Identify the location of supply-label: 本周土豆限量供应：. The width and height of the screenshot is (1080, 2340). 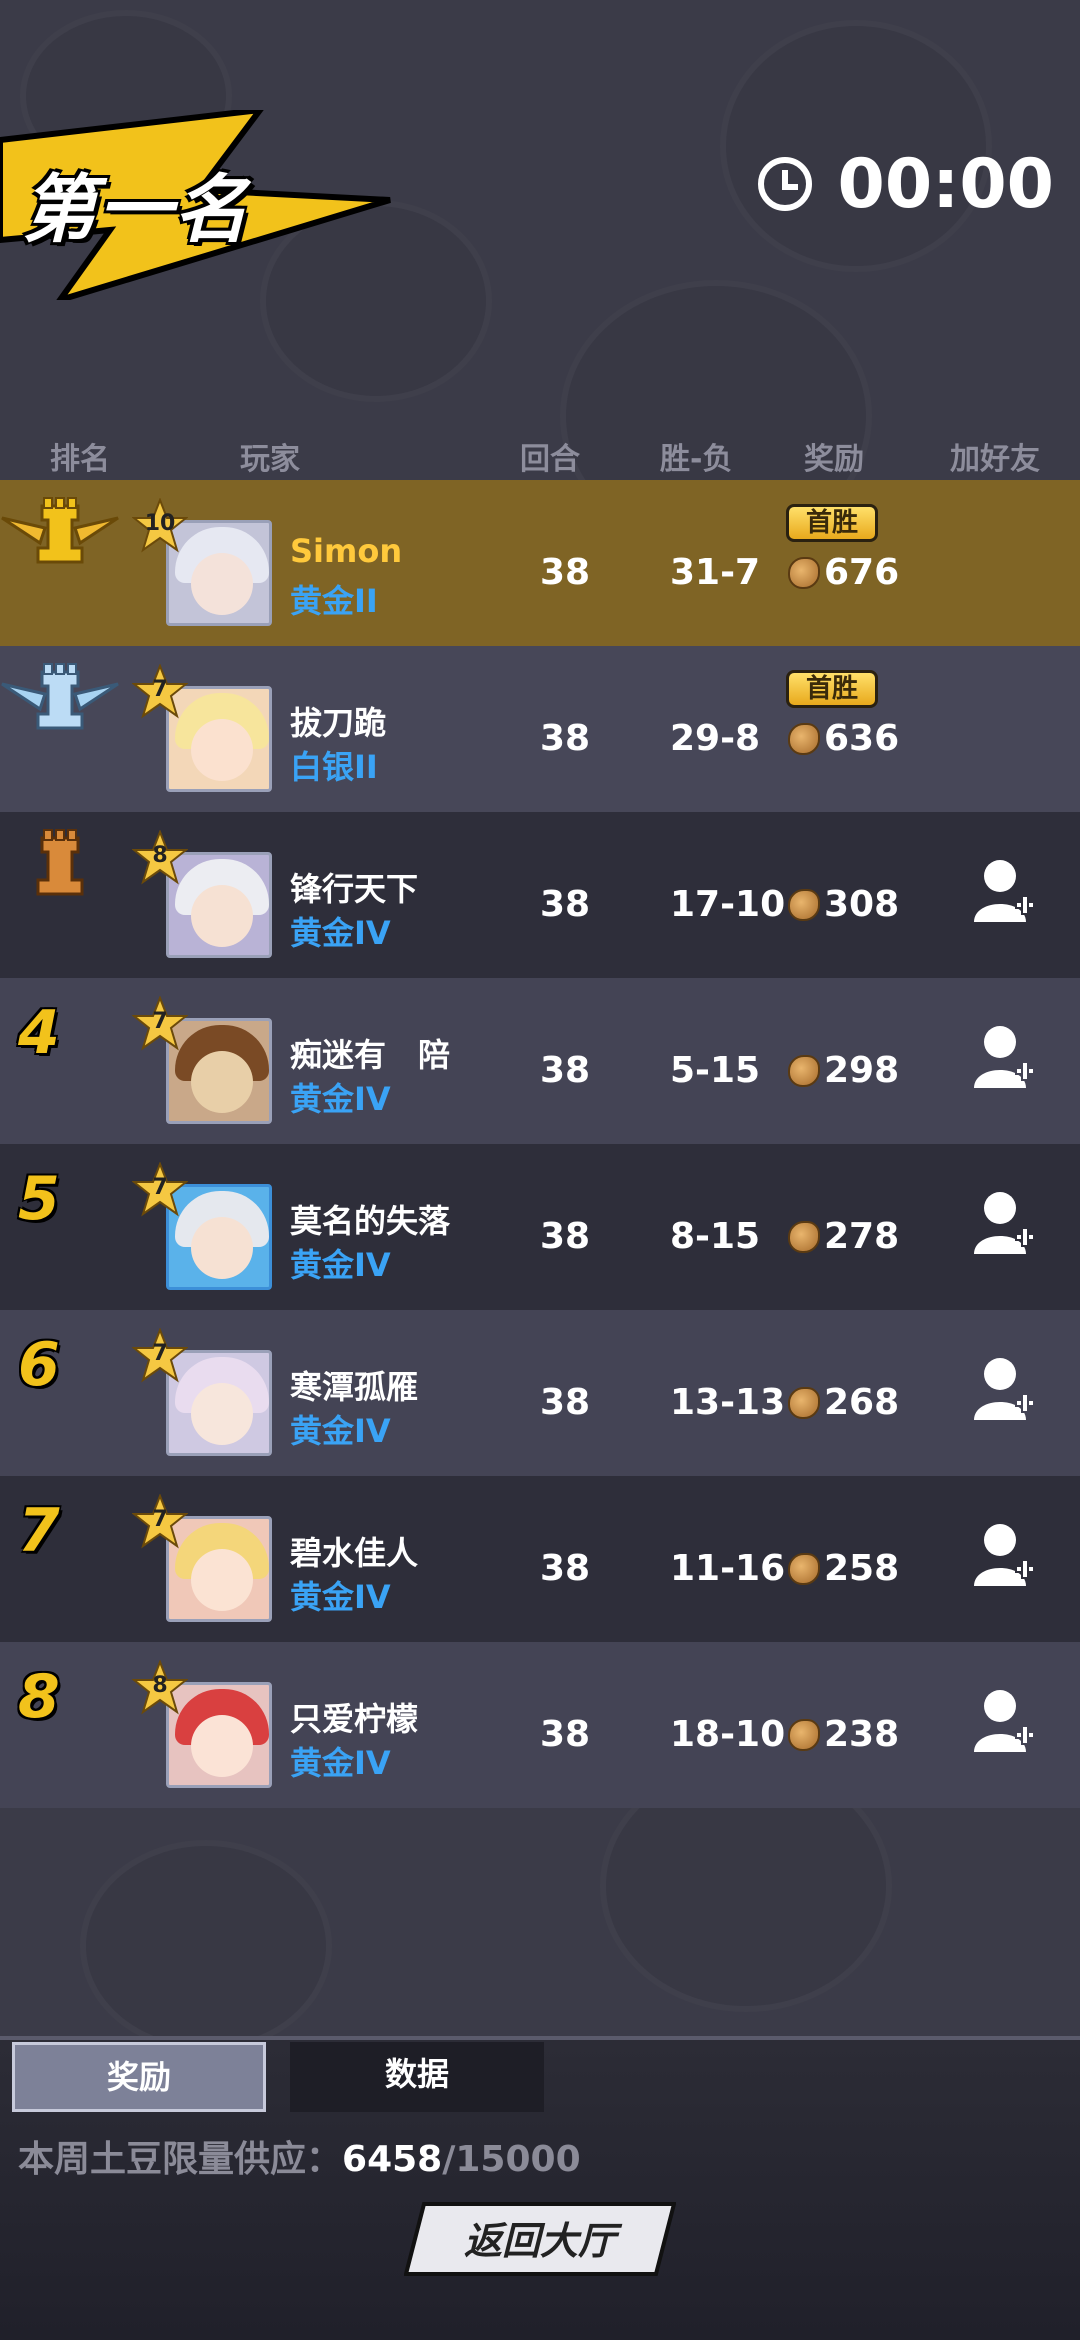
(180, 2159).